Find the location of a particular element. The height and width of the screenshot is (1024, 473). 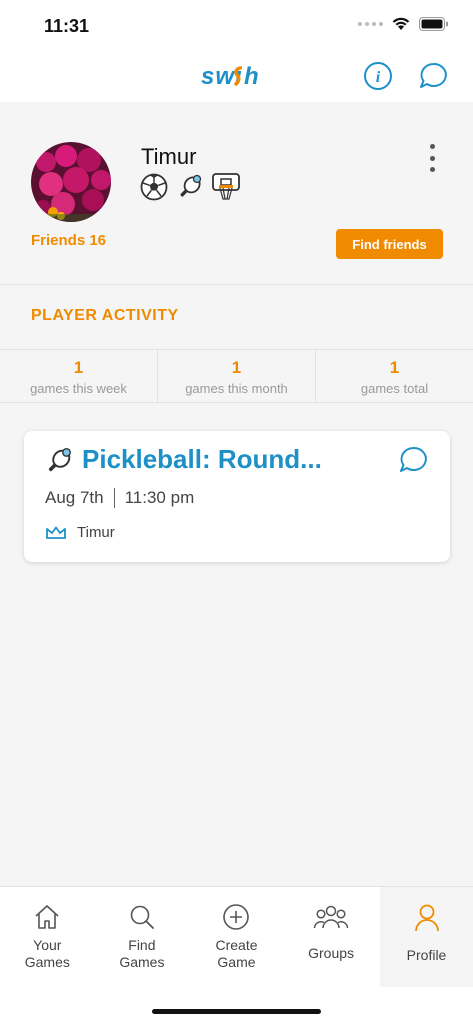

username: Timur is located at coordinates (169, 156).